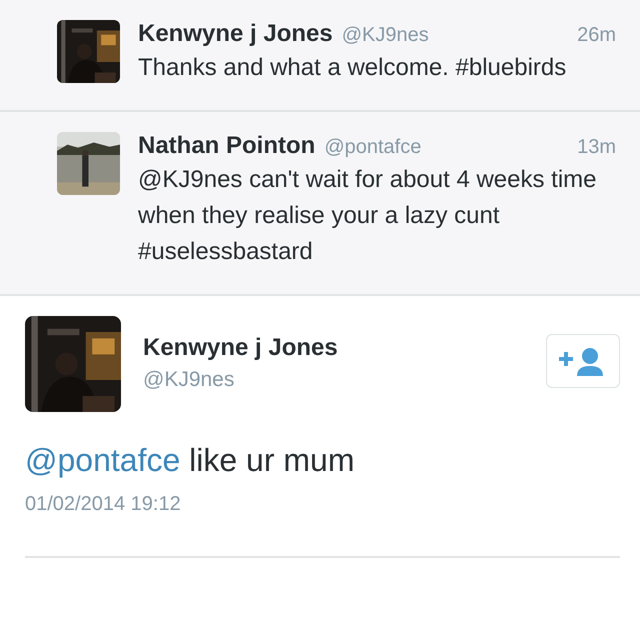  What do you see at coordinates (353, 68) in the screenshot?
I see `tweet-text: Thanks and what a welcome. #bluebirds` at bounding box center [353, 68].